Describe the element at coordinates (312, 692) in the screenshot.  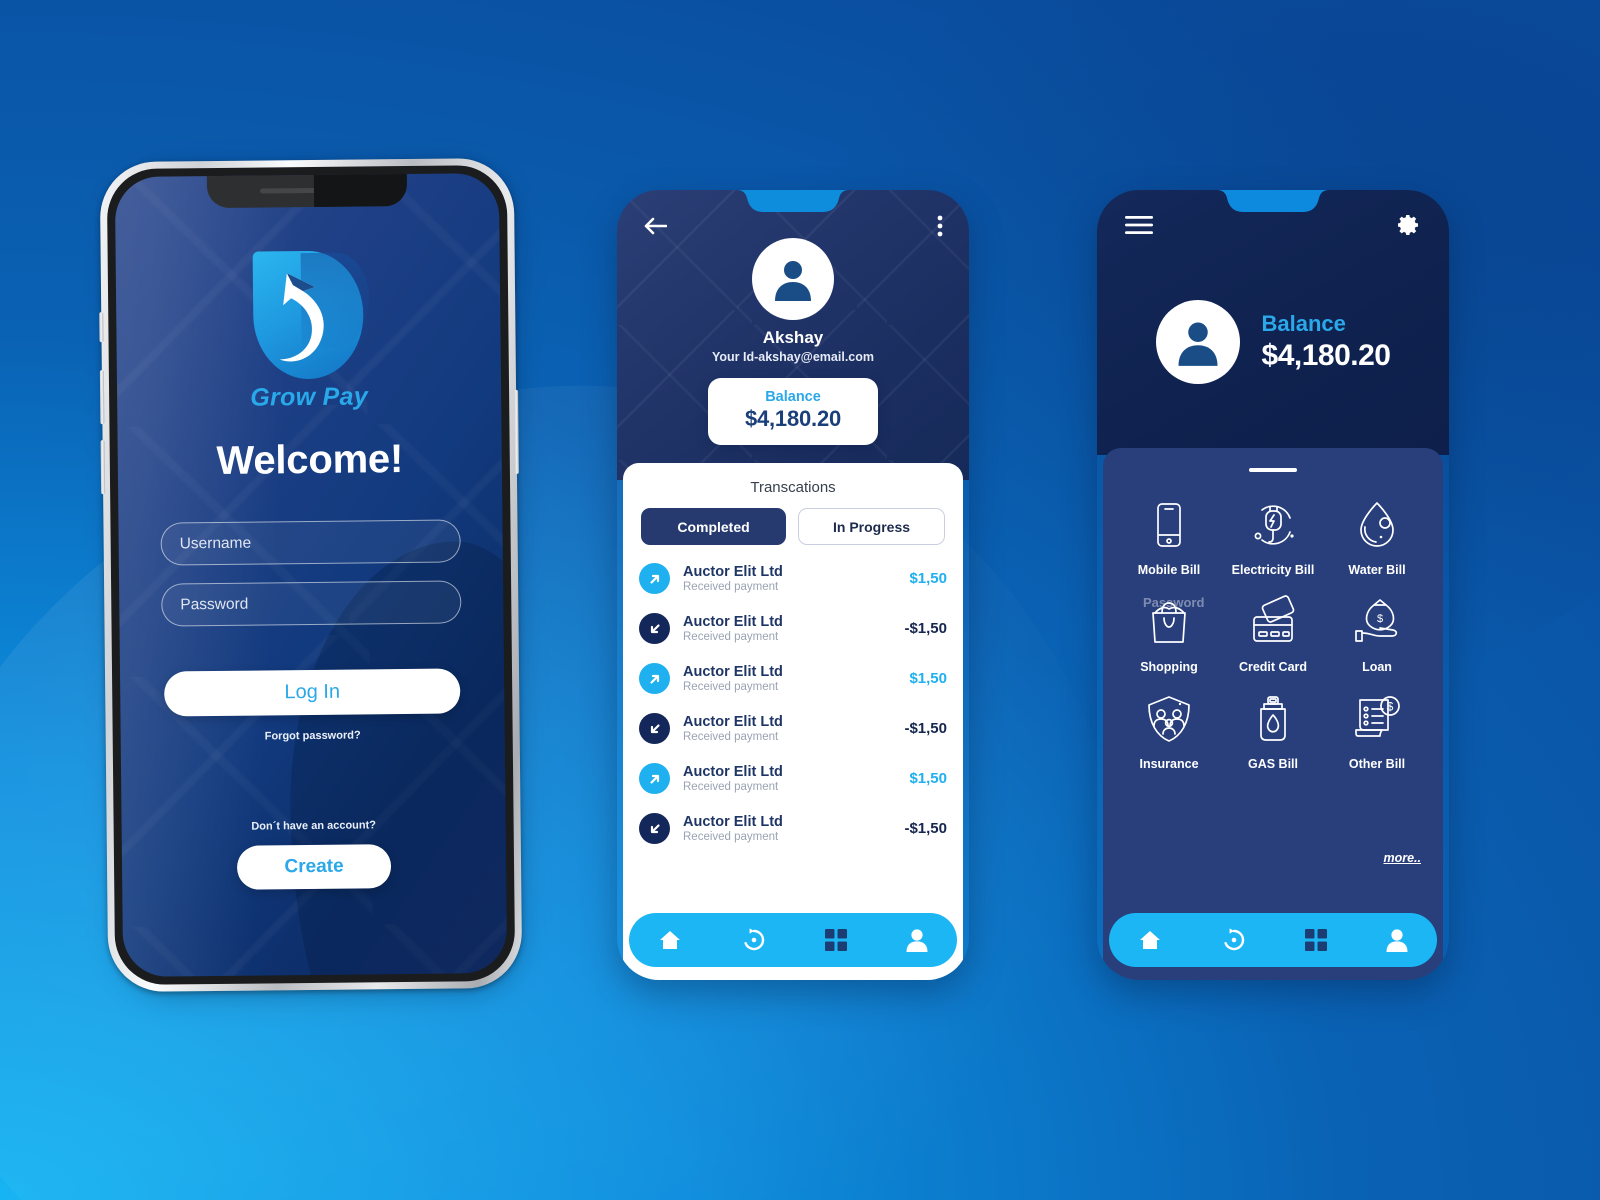
I see `login-button: Log In` at that location.